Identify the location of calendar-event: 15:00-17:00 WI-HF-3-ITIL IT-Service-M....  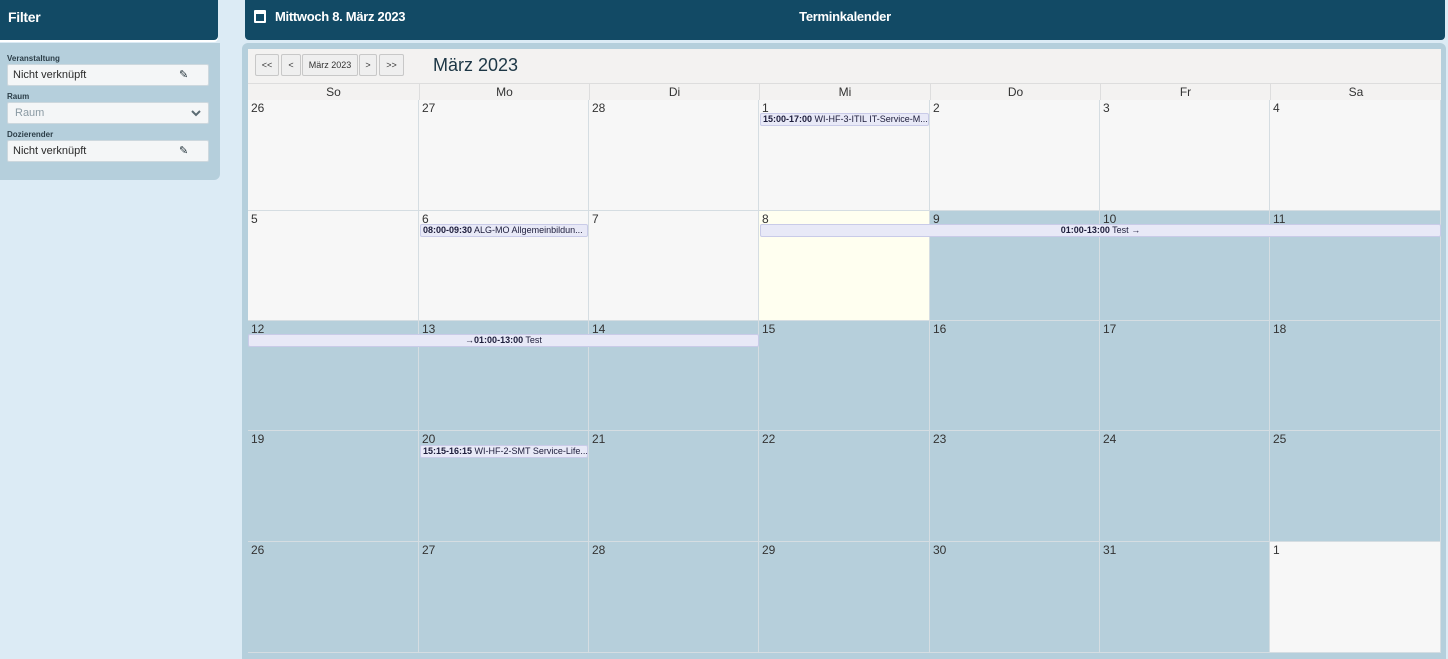
(844, 119).